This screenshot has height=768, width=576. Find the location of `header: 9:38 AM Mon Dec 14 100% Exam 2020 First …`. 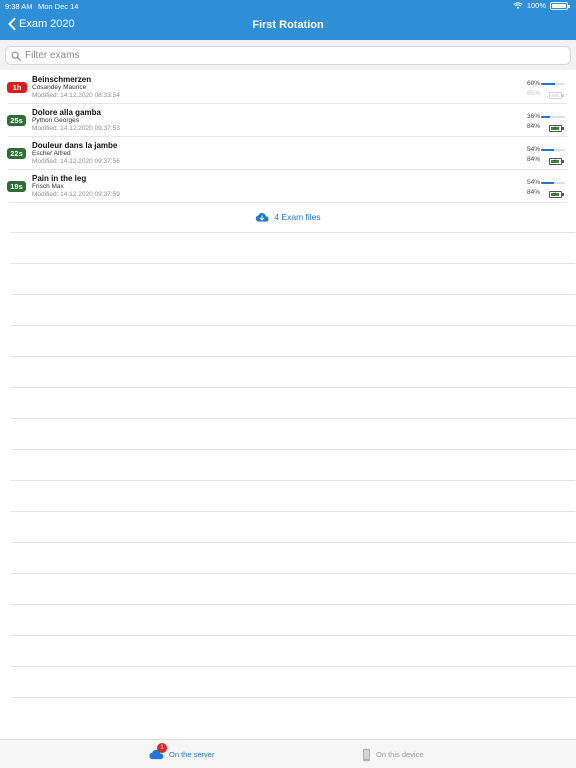

header: 9:38 AM Mon Dec 14 100% Exam 2020 First … is located at coordinates (288, 20).